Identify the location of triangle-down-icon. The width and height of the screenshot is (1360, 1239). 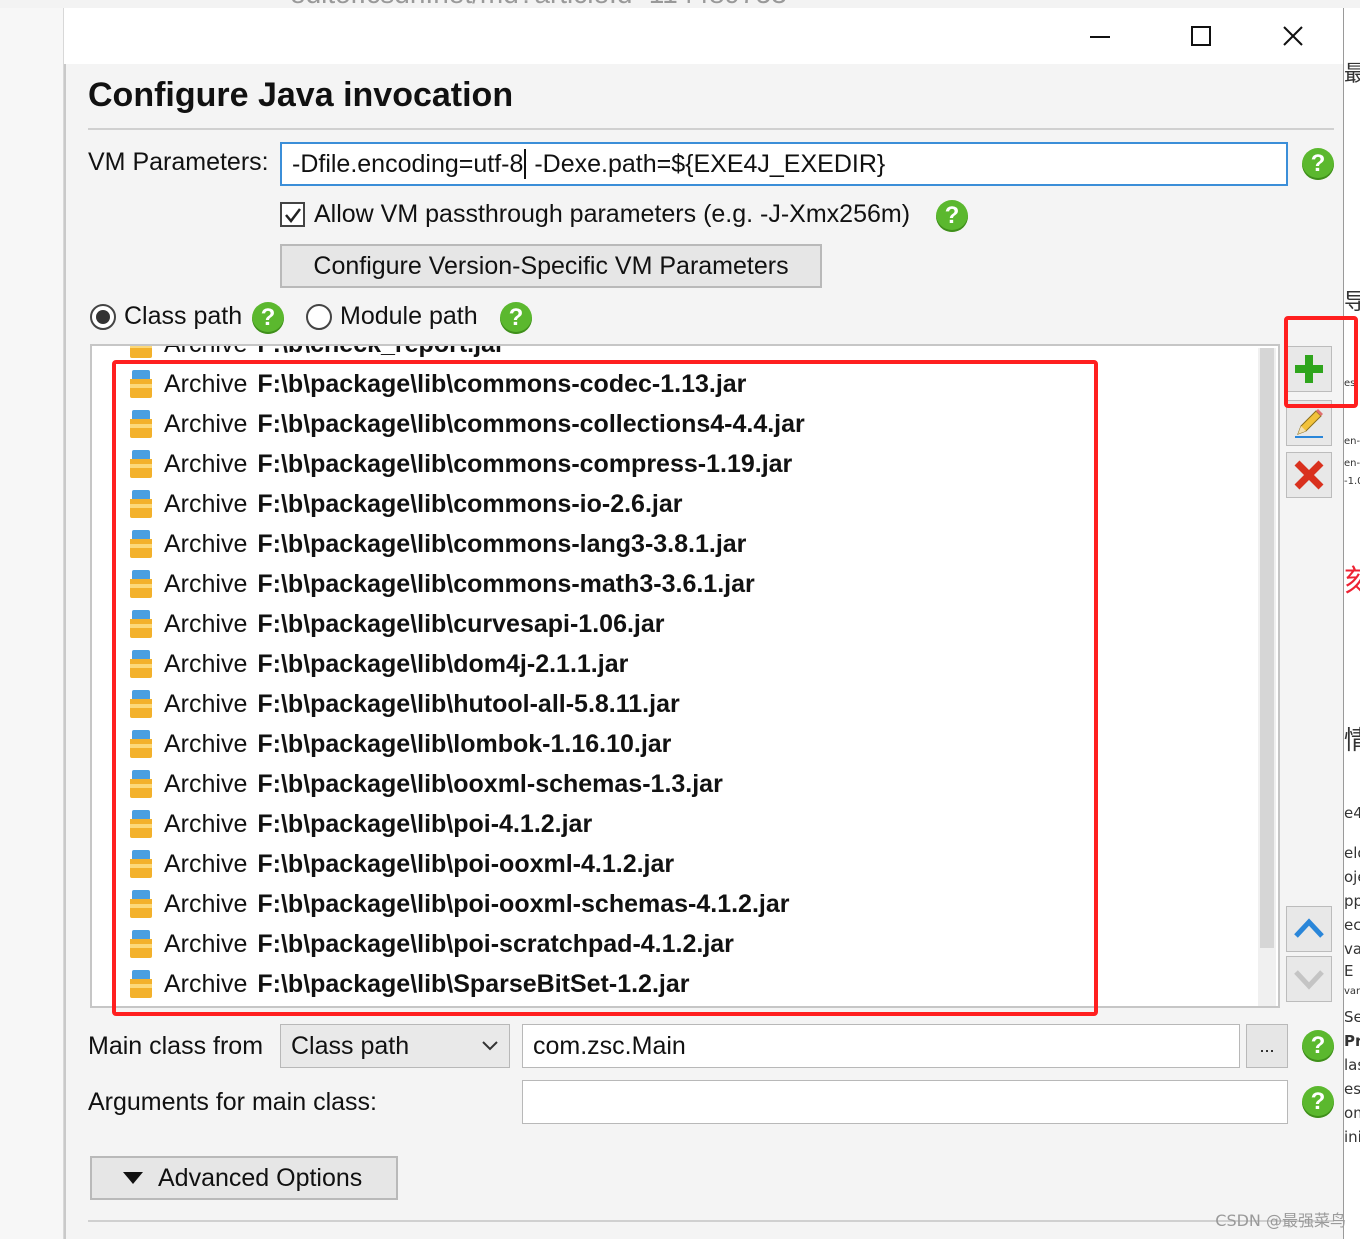
(133, 1178).